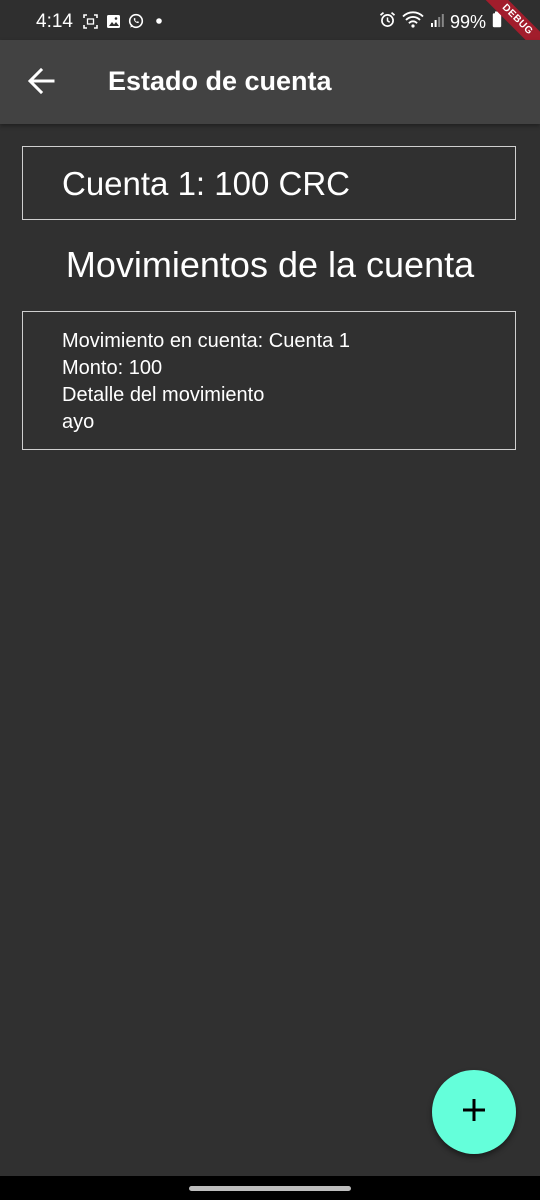 This screenshot has width=540, height=1200. I want to click on wifi-icon, so click(413, 22).